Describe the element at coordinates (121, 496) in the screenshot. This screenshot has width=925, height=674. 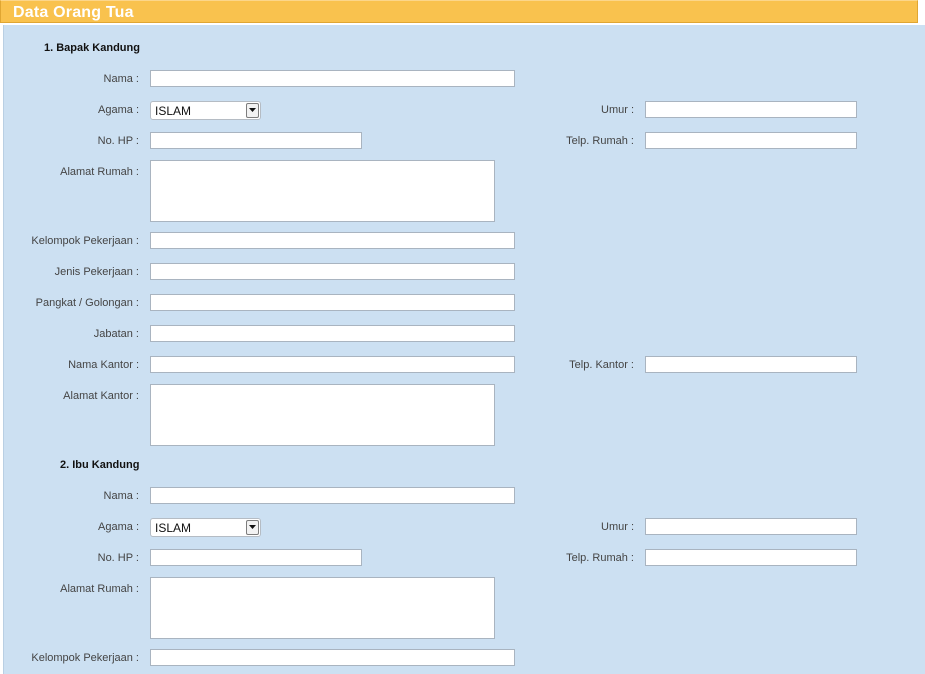
I see `mother-nama-label: Nama :` at that location.